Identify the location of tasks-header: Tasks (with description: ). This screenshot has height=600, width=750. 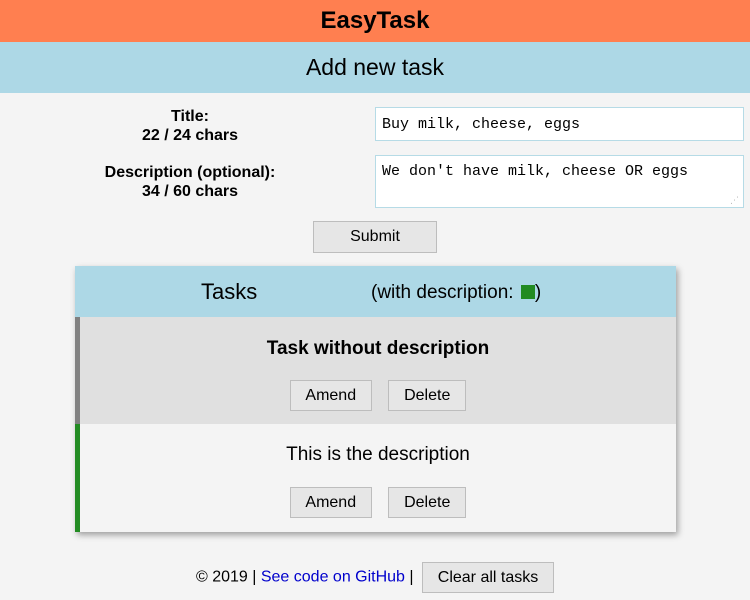
(375, 291).